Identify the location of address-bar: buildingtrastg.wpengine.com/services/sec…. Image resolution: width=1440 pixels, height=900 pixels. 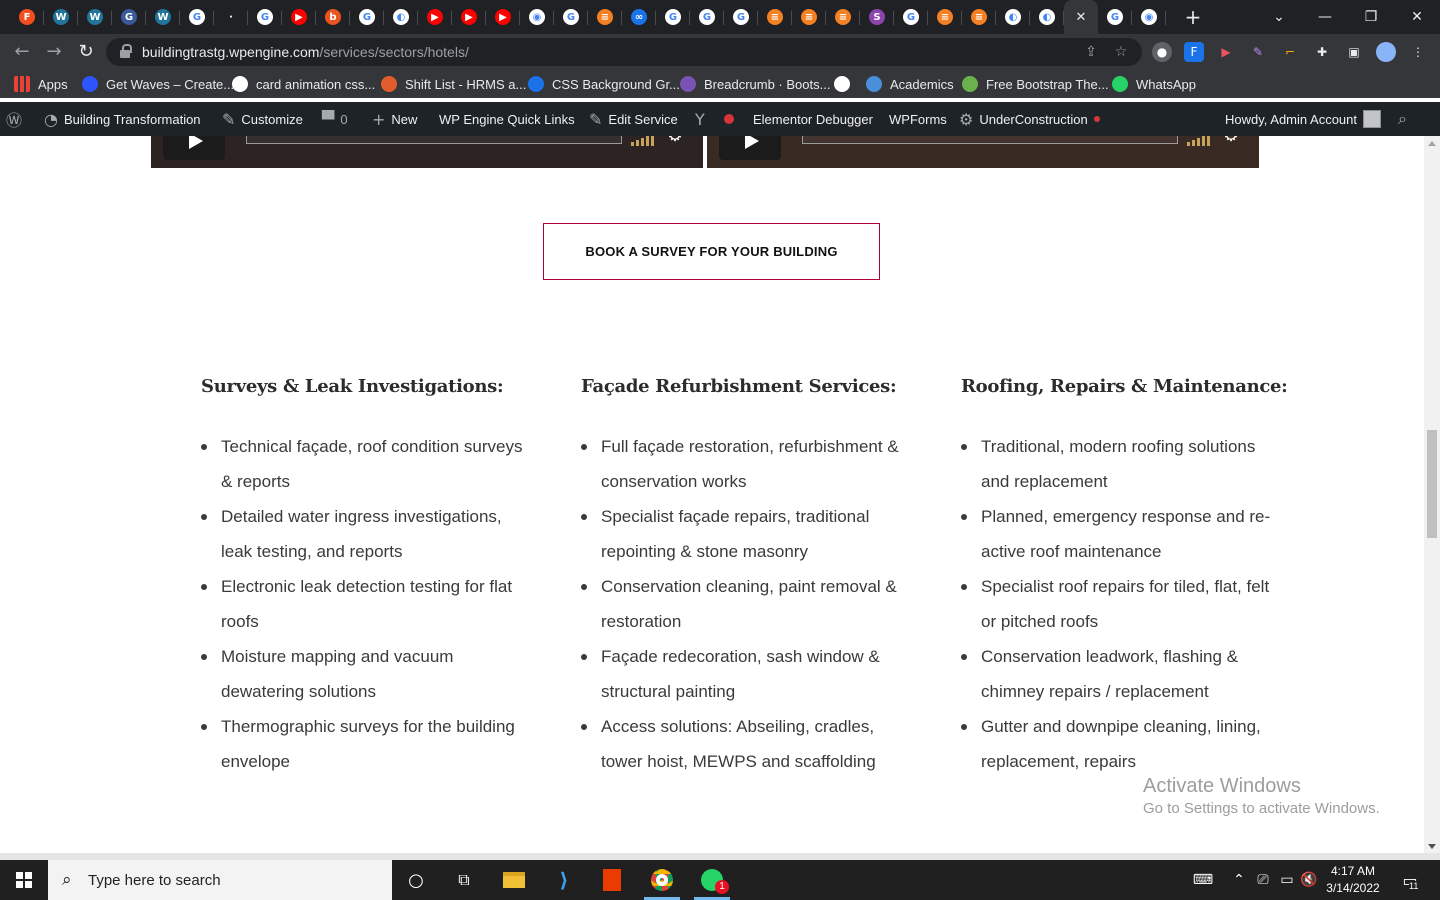
(624, 52).